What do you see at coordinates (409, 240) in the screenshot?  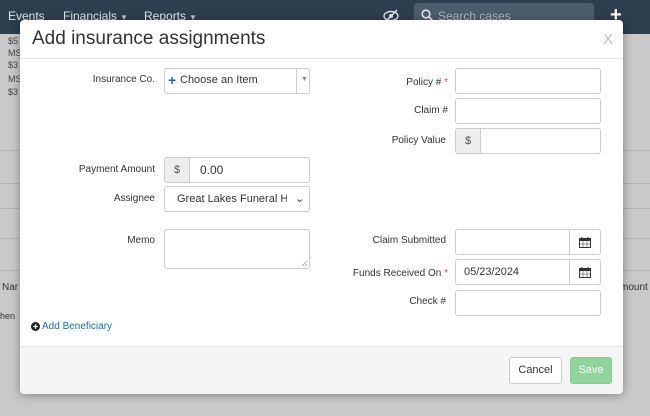 I see `claim-submitted-label: Claim Submitted` at bounding box center [409, 240].